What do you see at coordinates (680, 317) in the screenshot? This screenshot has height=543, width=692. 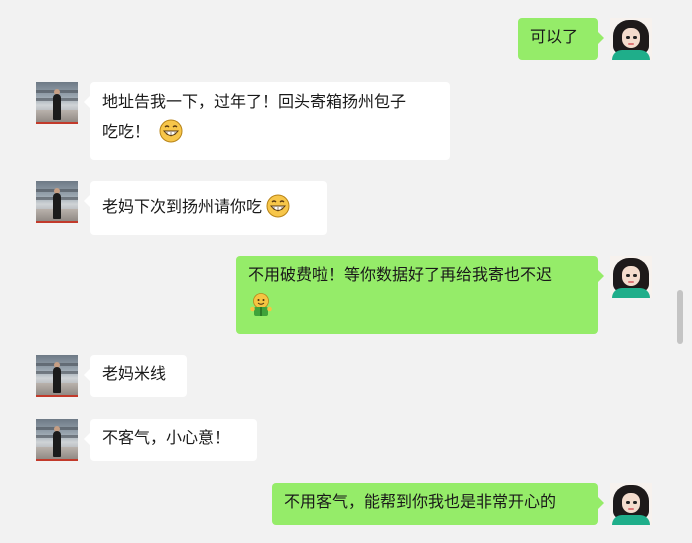 I see `scrollbar-thumb` at bounding box center [680, 317].